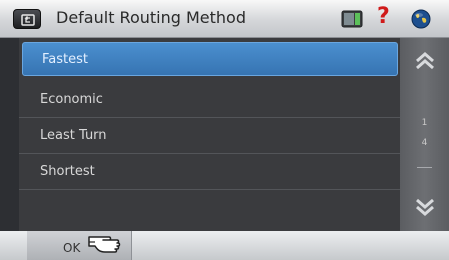 The height and width of the screenshot is (260, 449). I want to click on list-item-label: Least Turn, so click(73, 135).